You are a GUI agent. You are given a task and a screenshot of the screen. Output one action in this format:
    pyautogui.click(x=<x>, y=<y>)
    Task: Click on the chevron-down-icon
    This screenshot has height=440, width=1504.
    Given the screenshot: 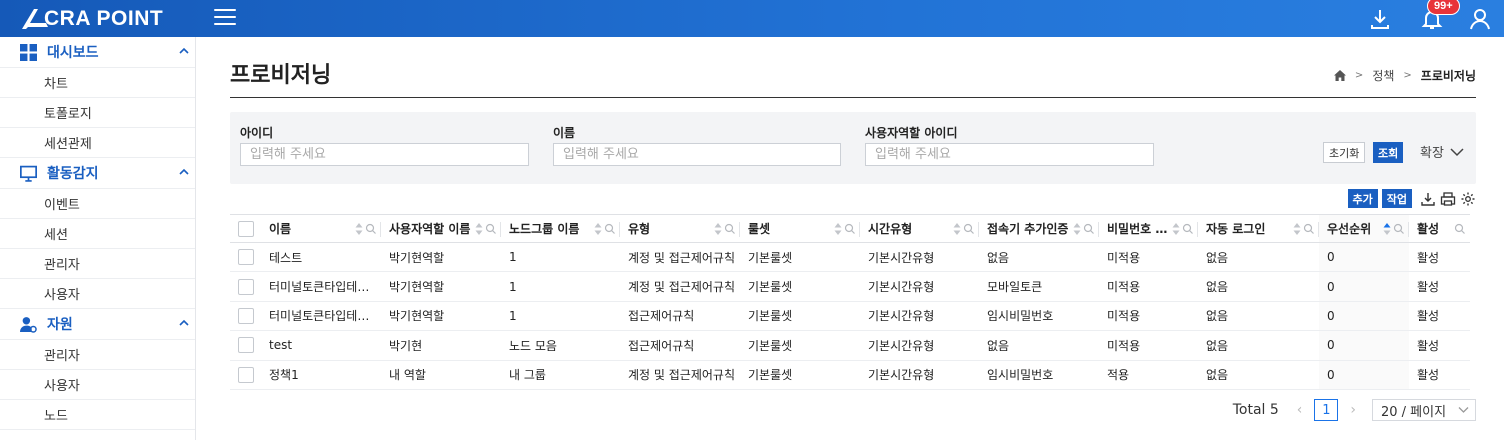 What is the action you would take?
    pyautogui.click(x=1457, y=151)
    